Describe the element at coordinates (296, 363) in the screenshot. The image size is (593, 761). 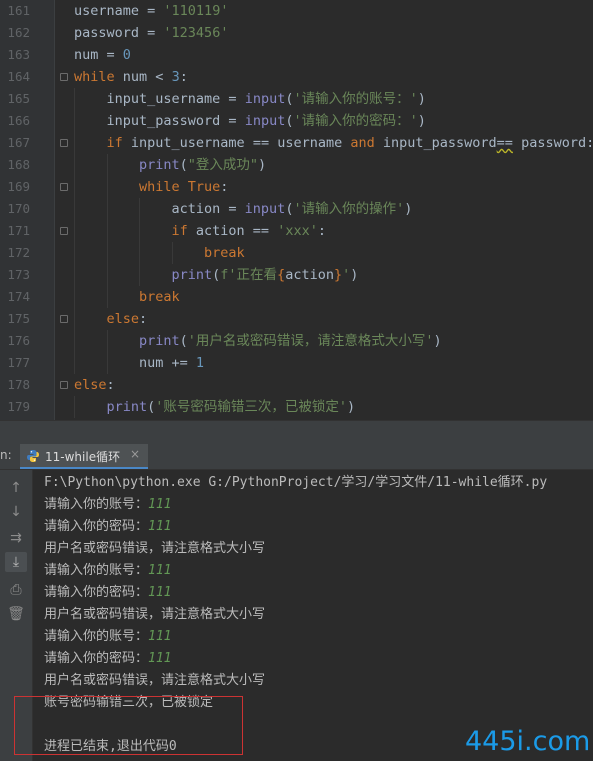
I see `code-line: 177 num += 1` at that location.